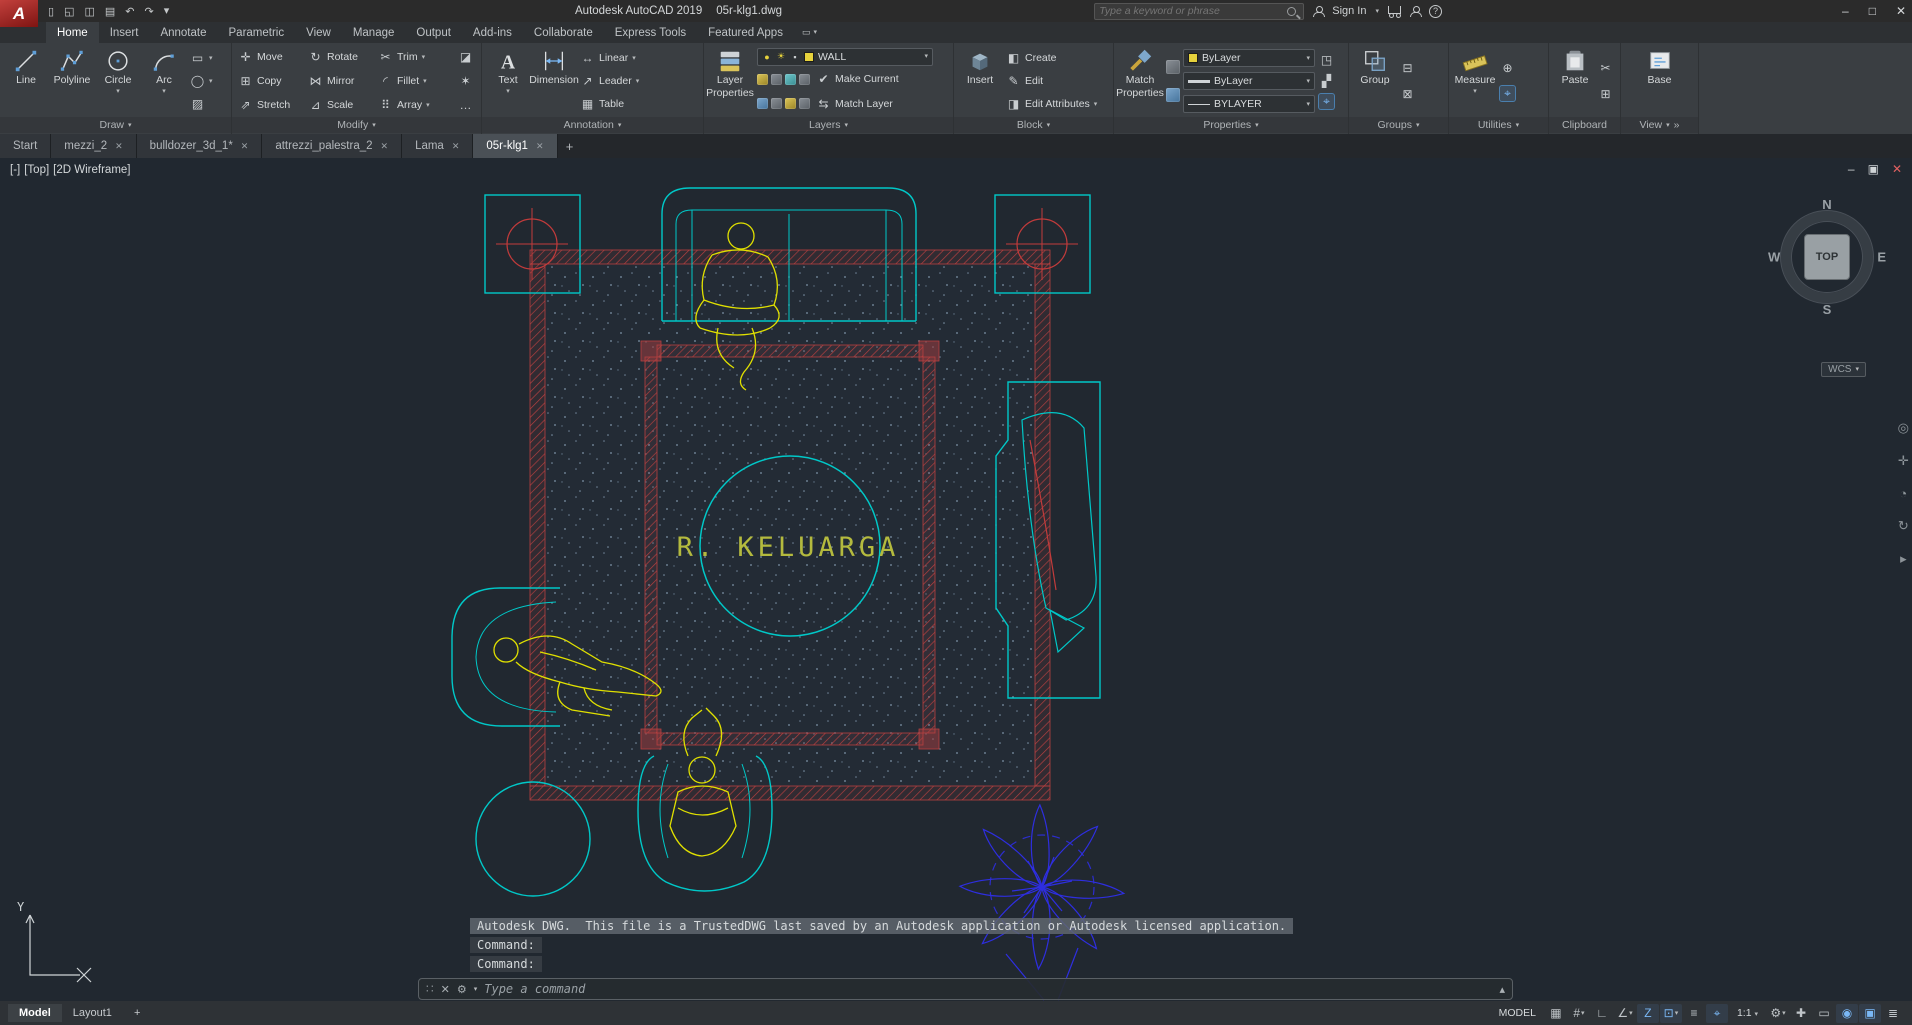  I want to click on view-cube-north: N, so click(1826, 204).